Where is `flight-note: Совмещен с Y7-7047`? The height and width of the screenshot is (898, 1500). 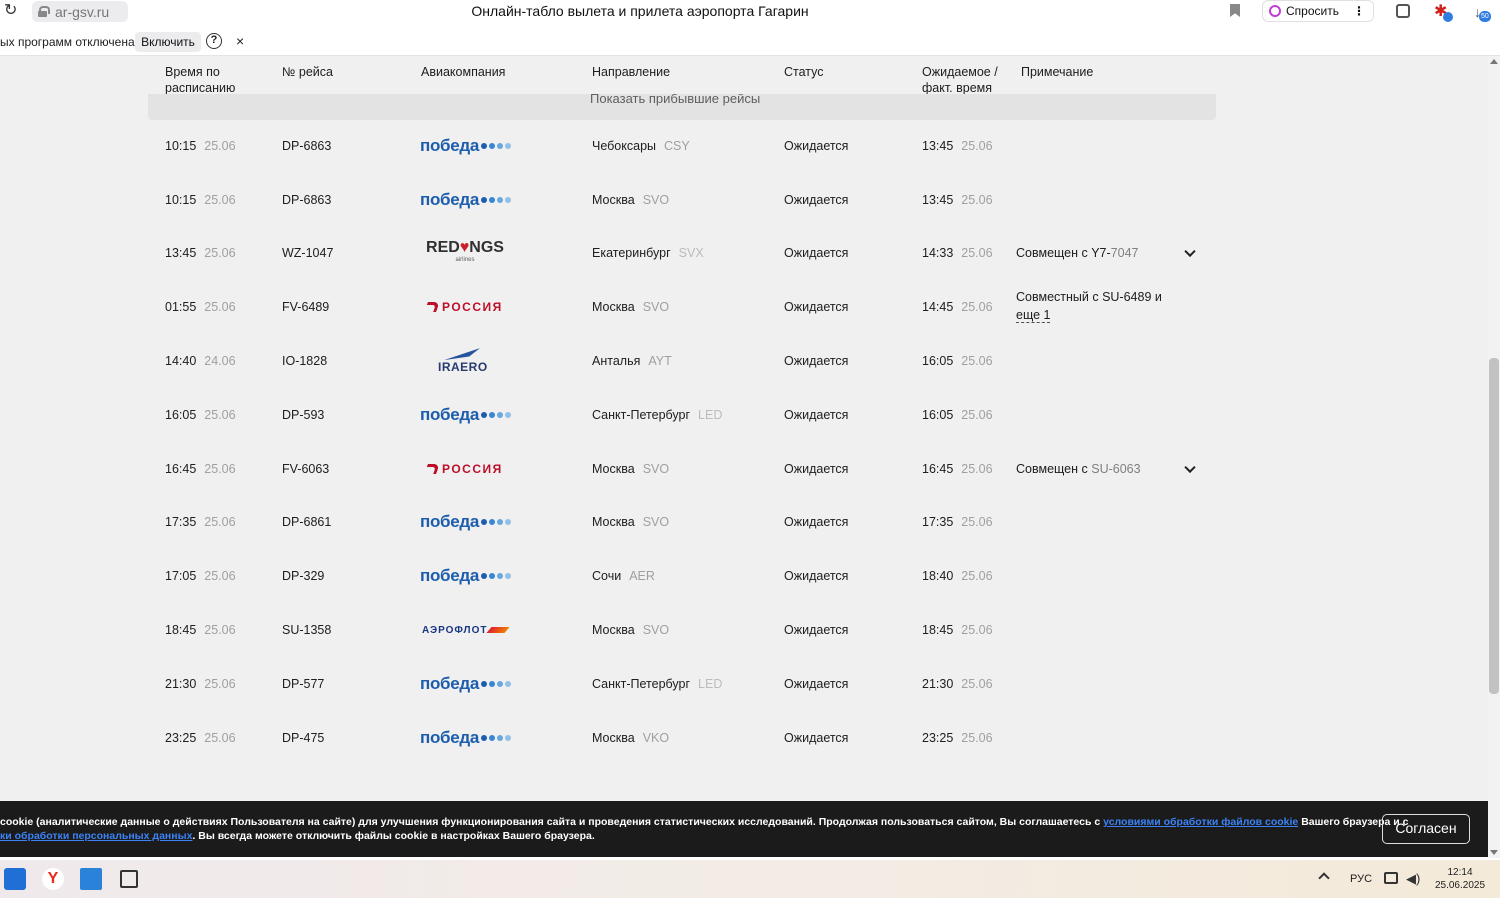 flight-note: Совмещен с Y7-7047 is located at coordinates (1077, 253).